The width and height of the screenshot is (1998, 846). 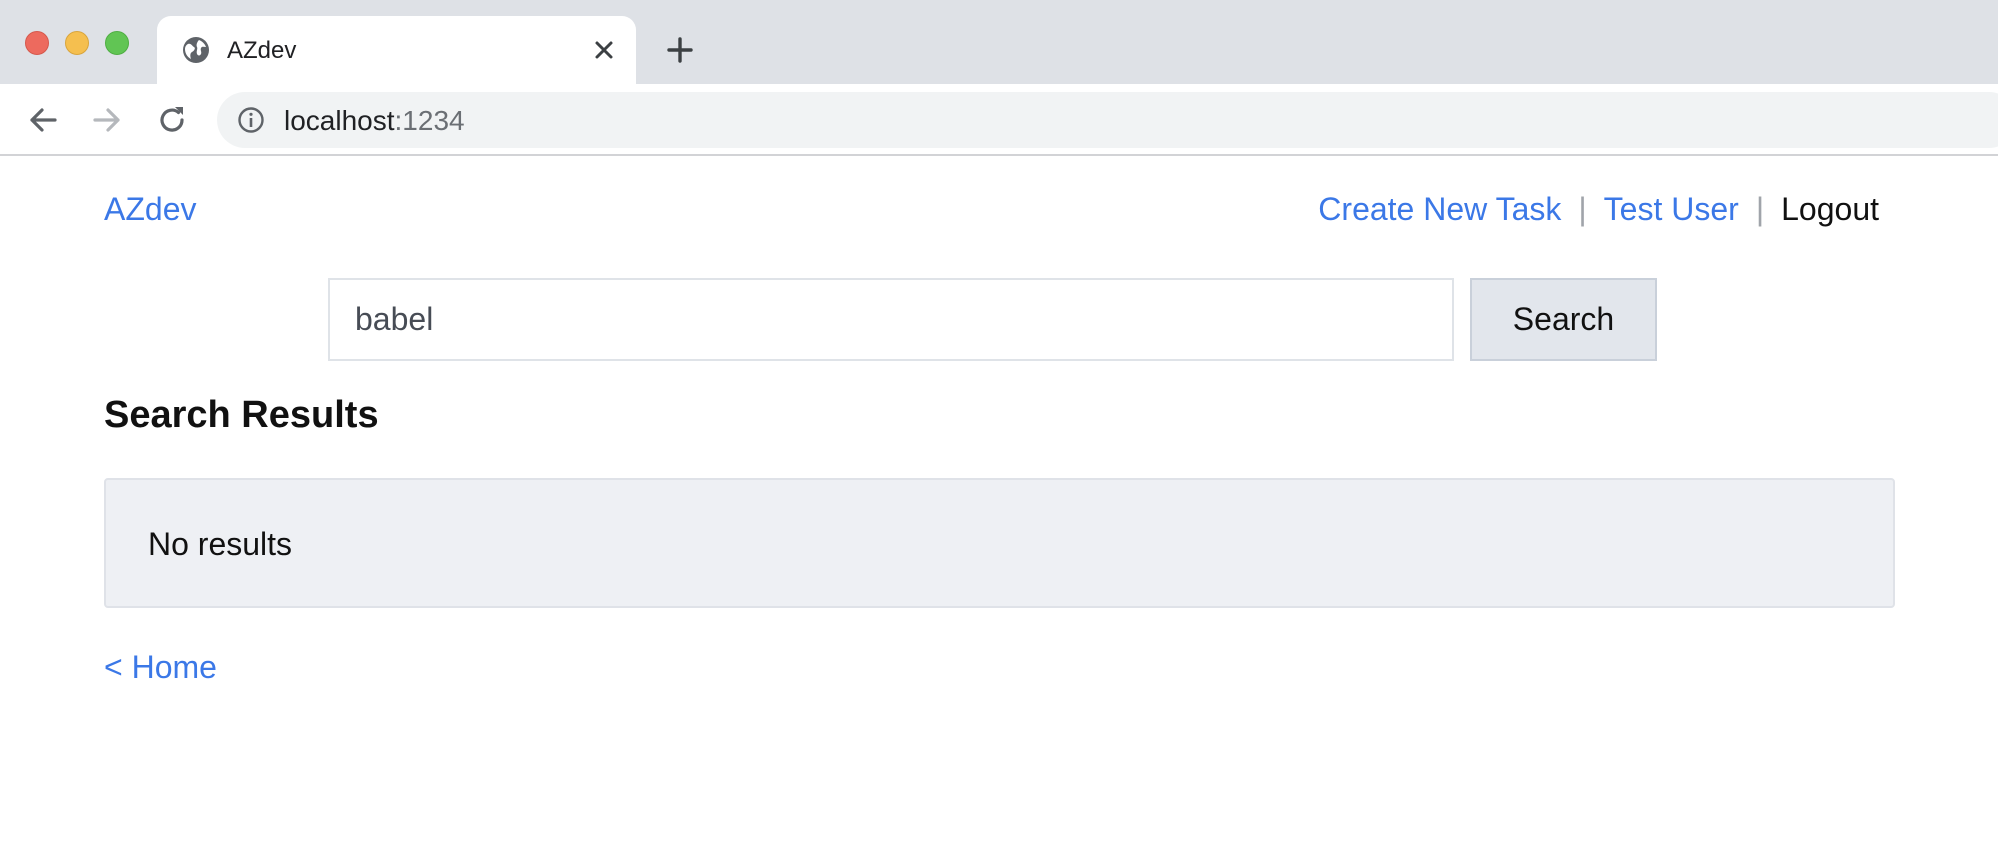 What do you see at coordinates (107, 120) in the screenshot?
I see `arrow-right-icon` at bounding box center [107, 120].